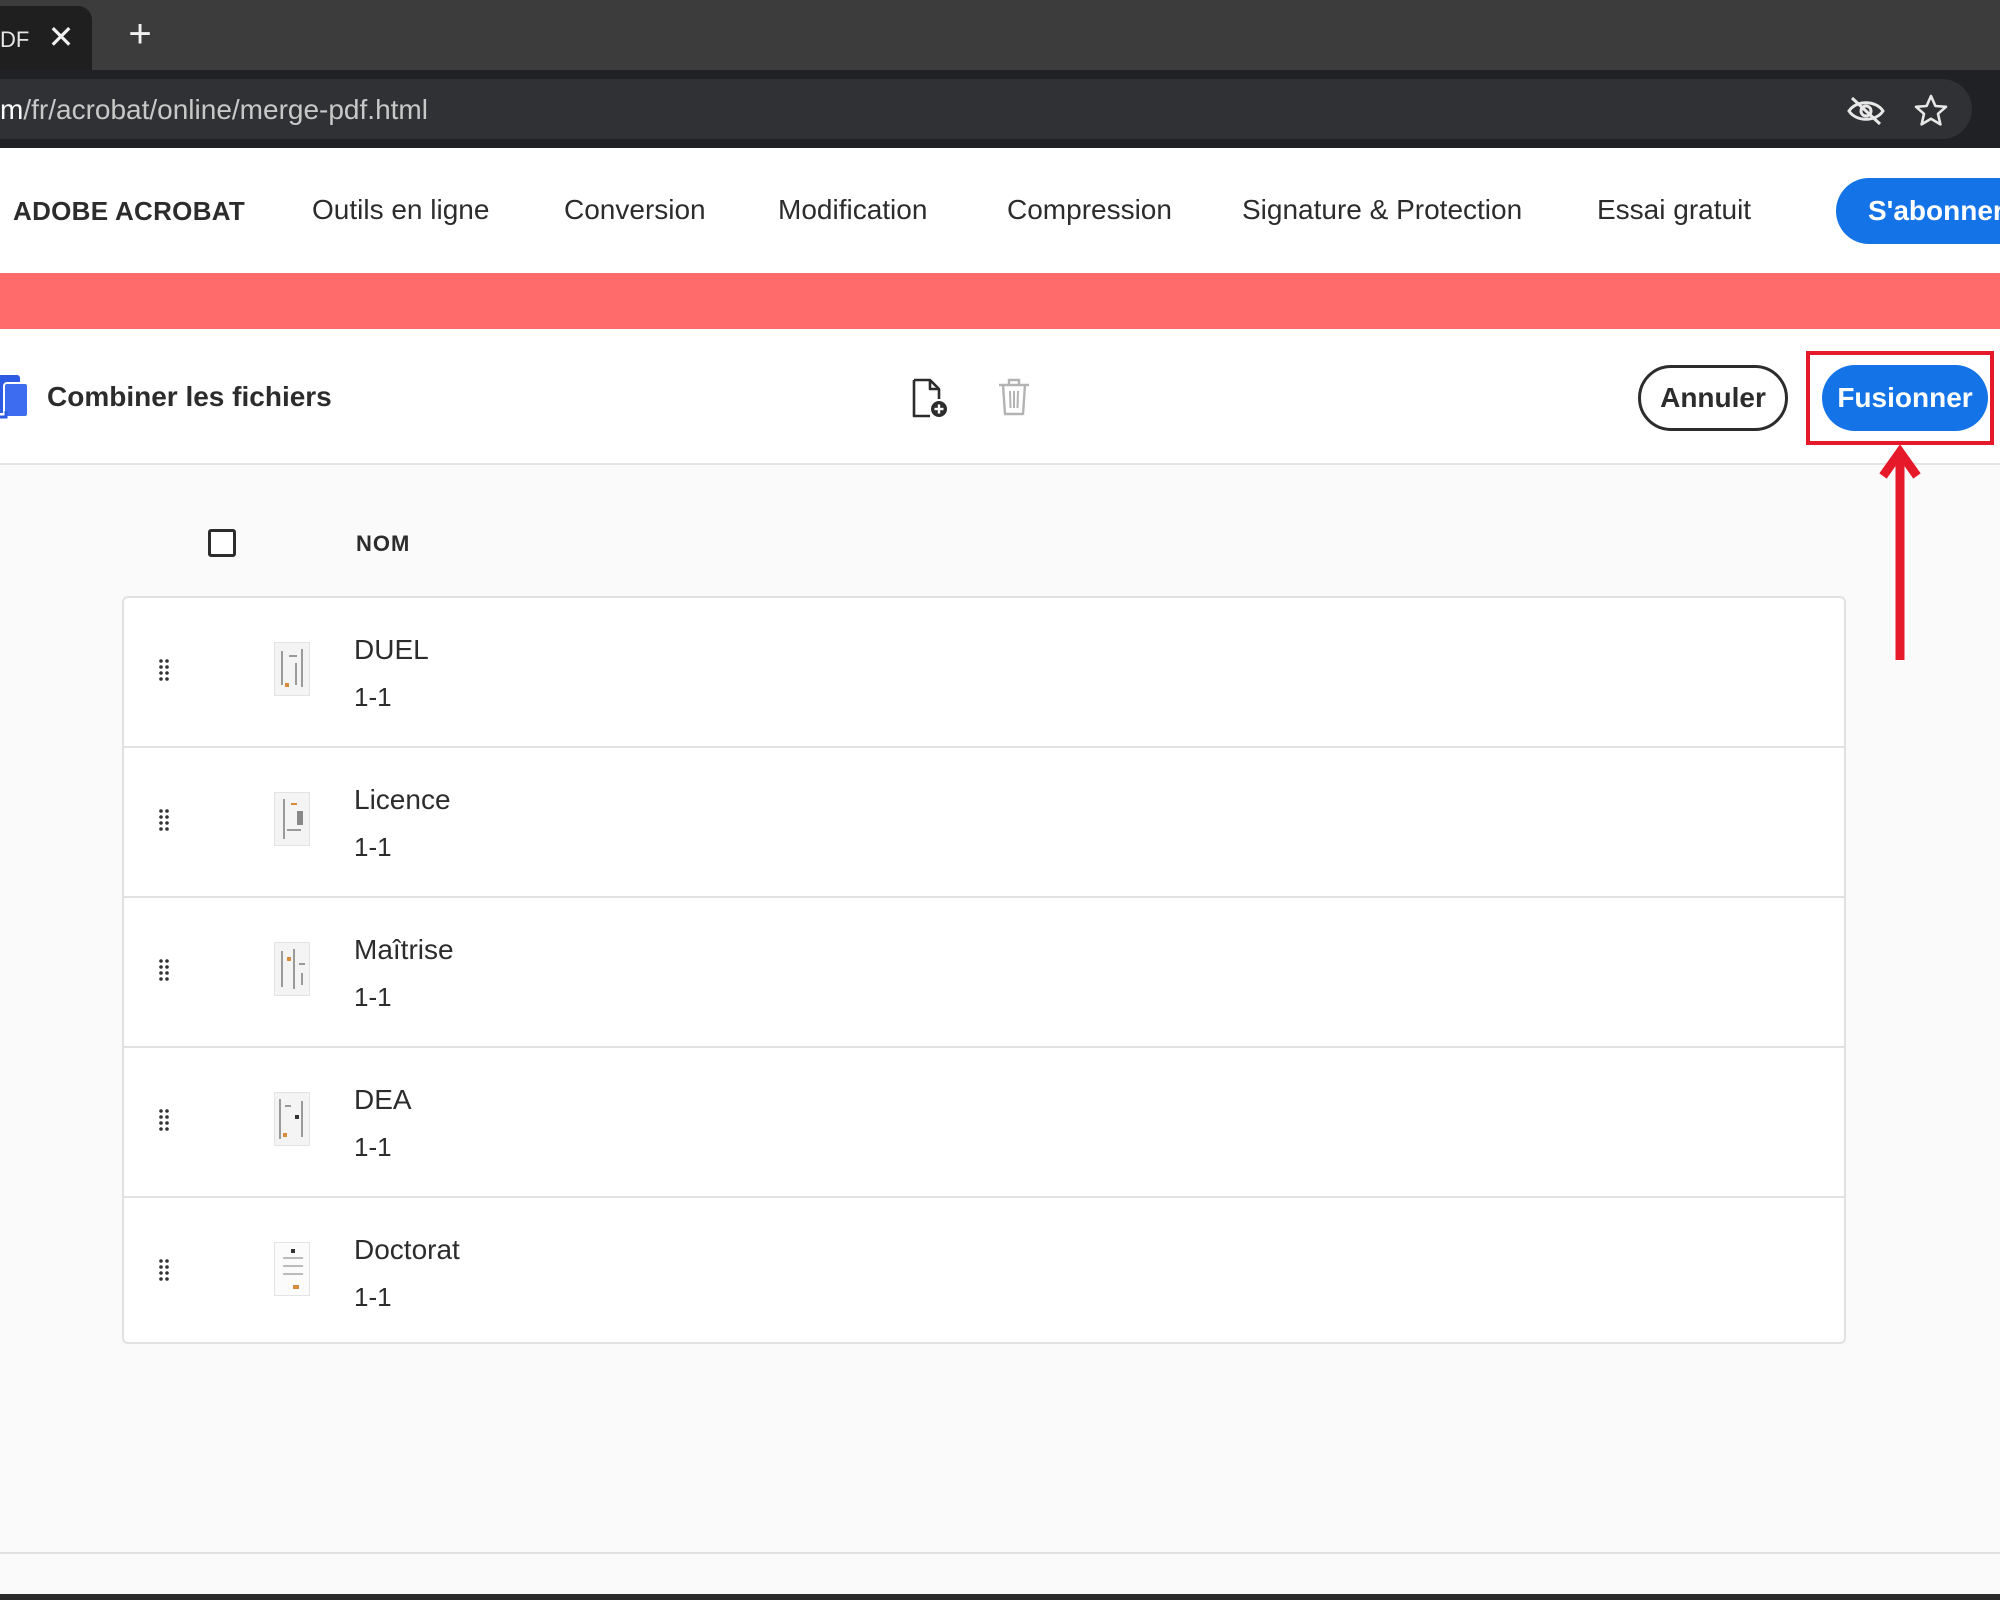 The height and width of the screenshot is (1600, 2000). I want to click on nav-item-free-trial: Essai gratuit, so click(1674, 210).